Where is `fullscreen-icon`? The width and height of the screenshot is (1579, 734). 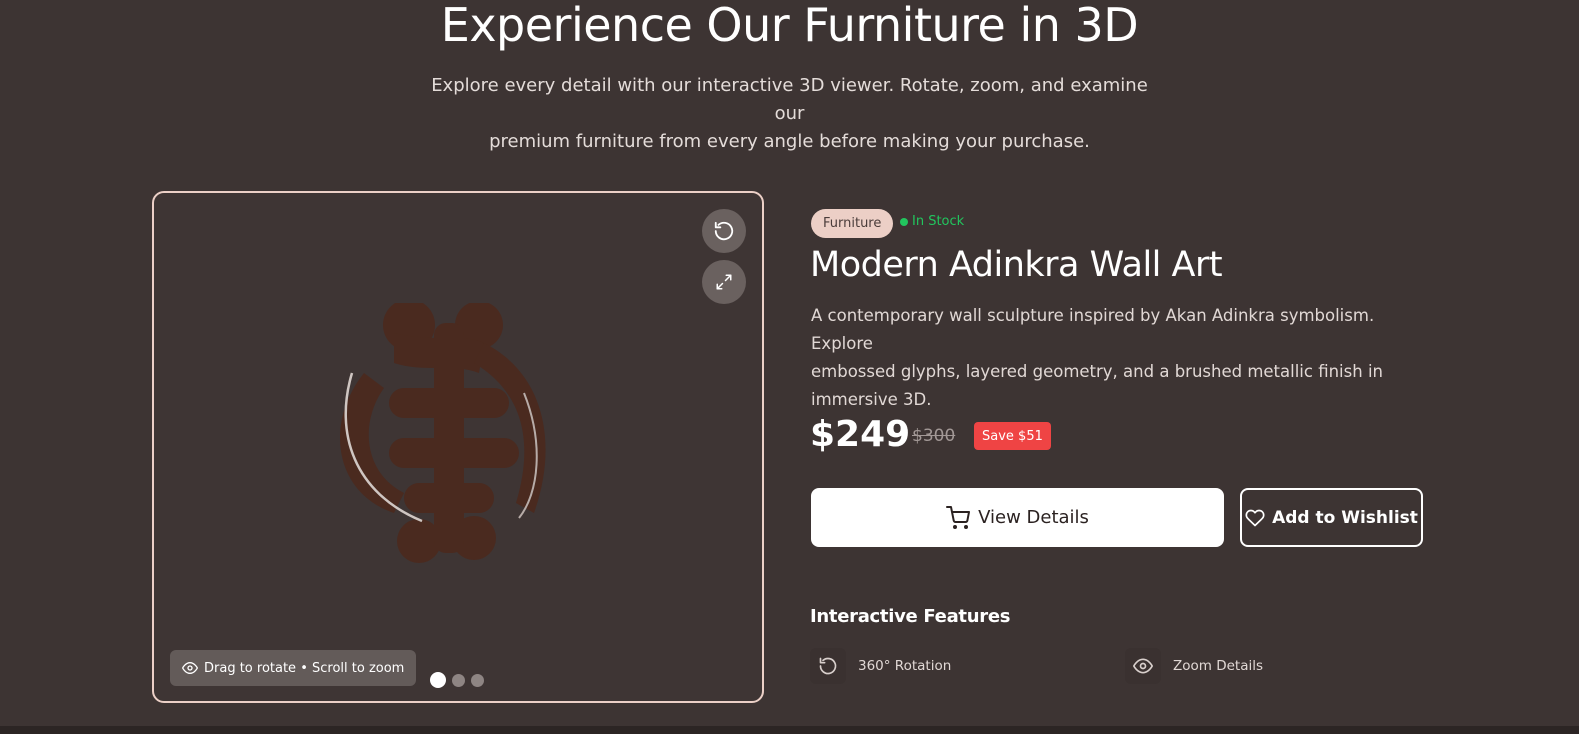 fullscreen-icon is located at coordinates (724, 282).